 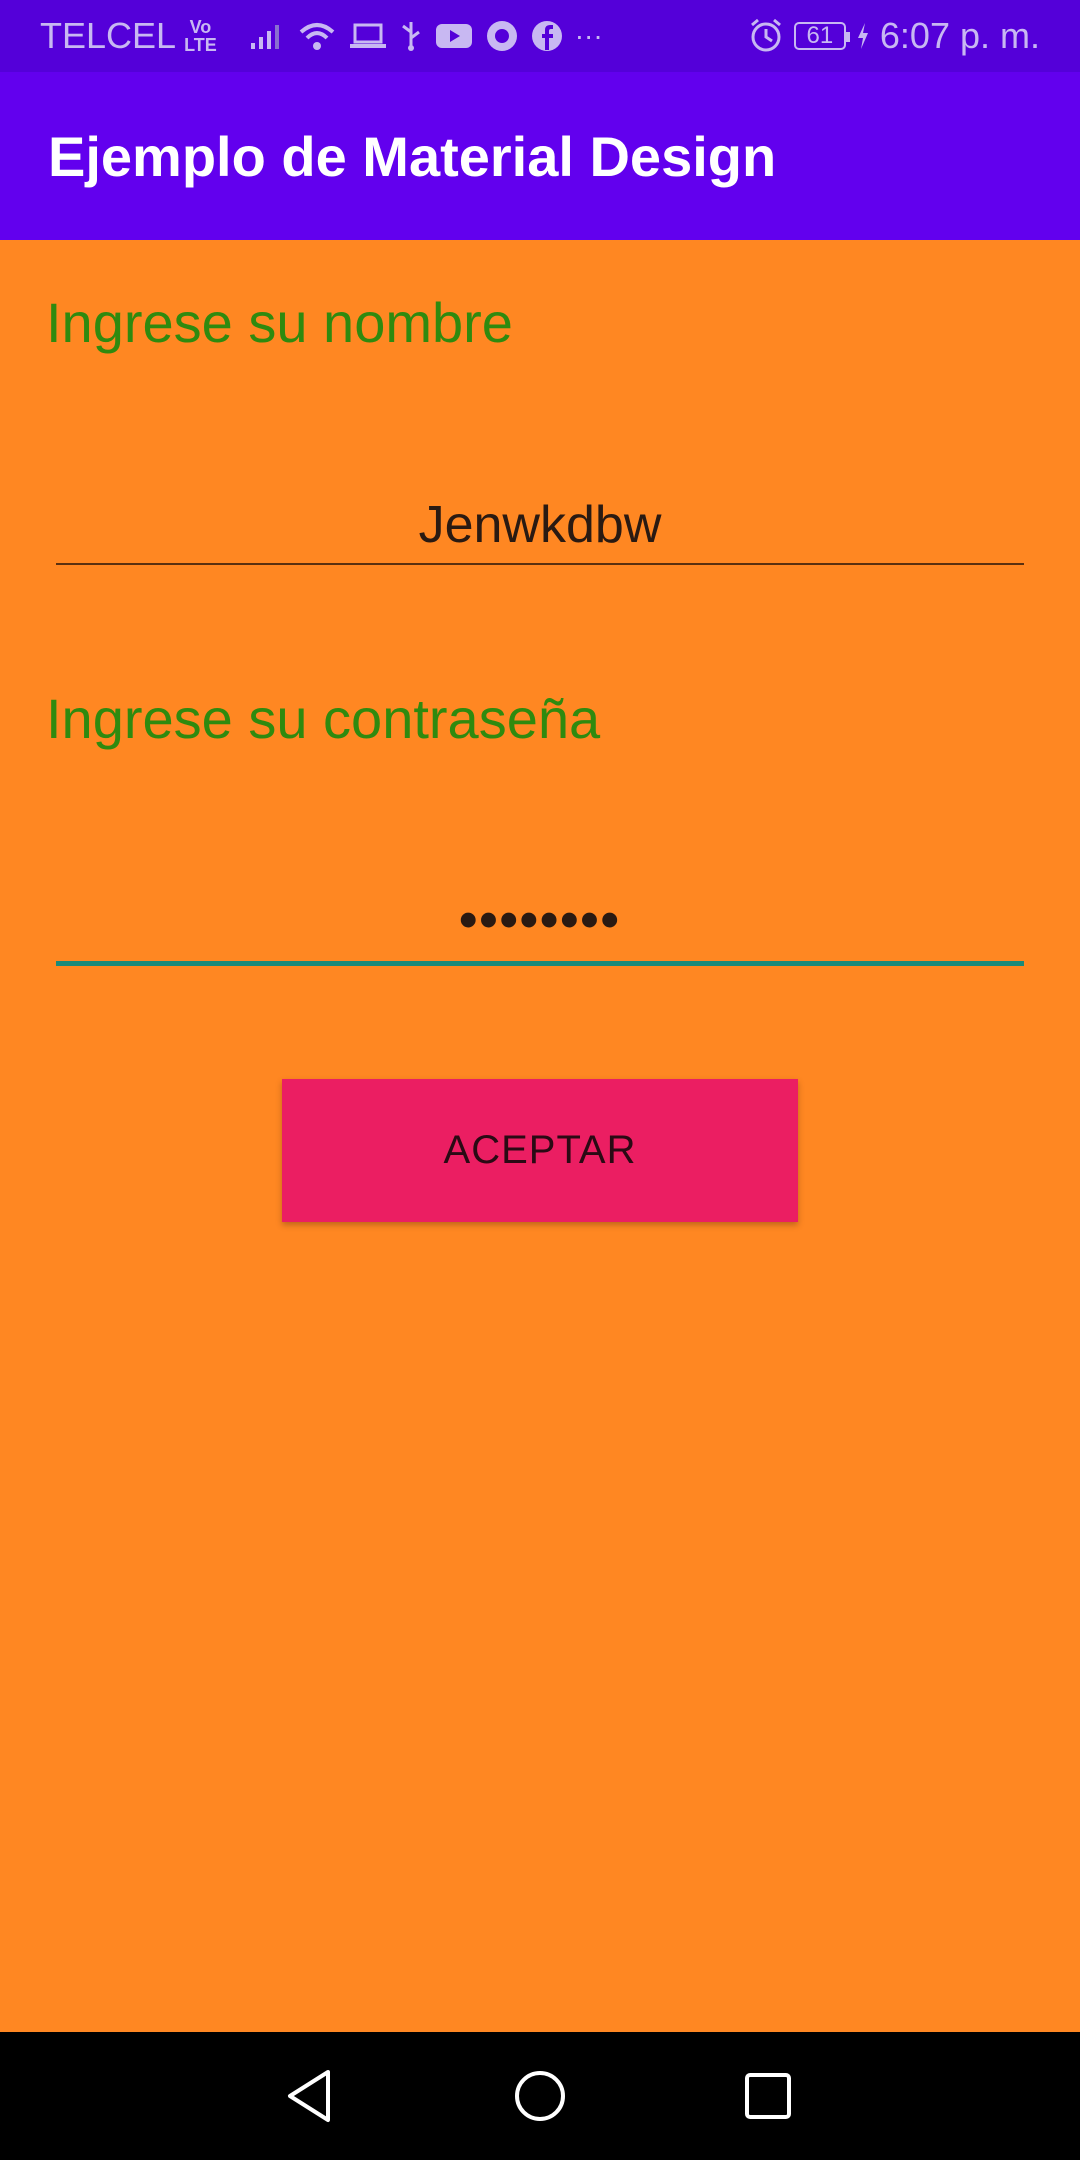 I want to click on clock: 6:07 p. m., so click(x=959, y=35).